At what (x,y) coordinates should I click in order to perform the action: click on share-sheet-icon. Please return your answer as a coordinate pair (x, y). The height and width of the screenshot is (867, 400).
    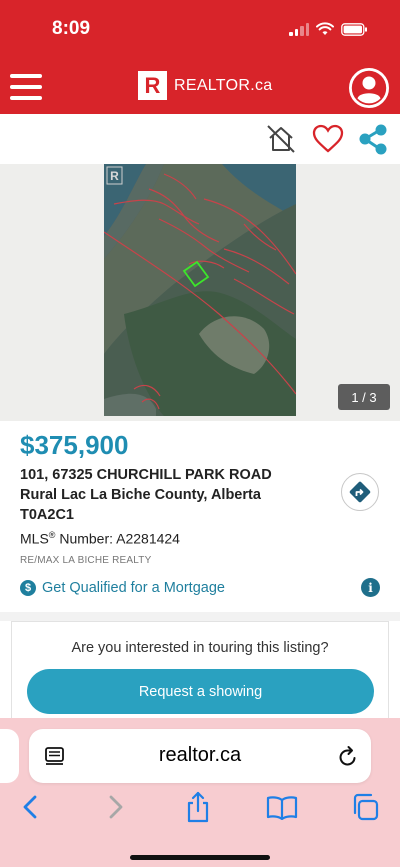
    Looking at the image, I should click on (198, 807).